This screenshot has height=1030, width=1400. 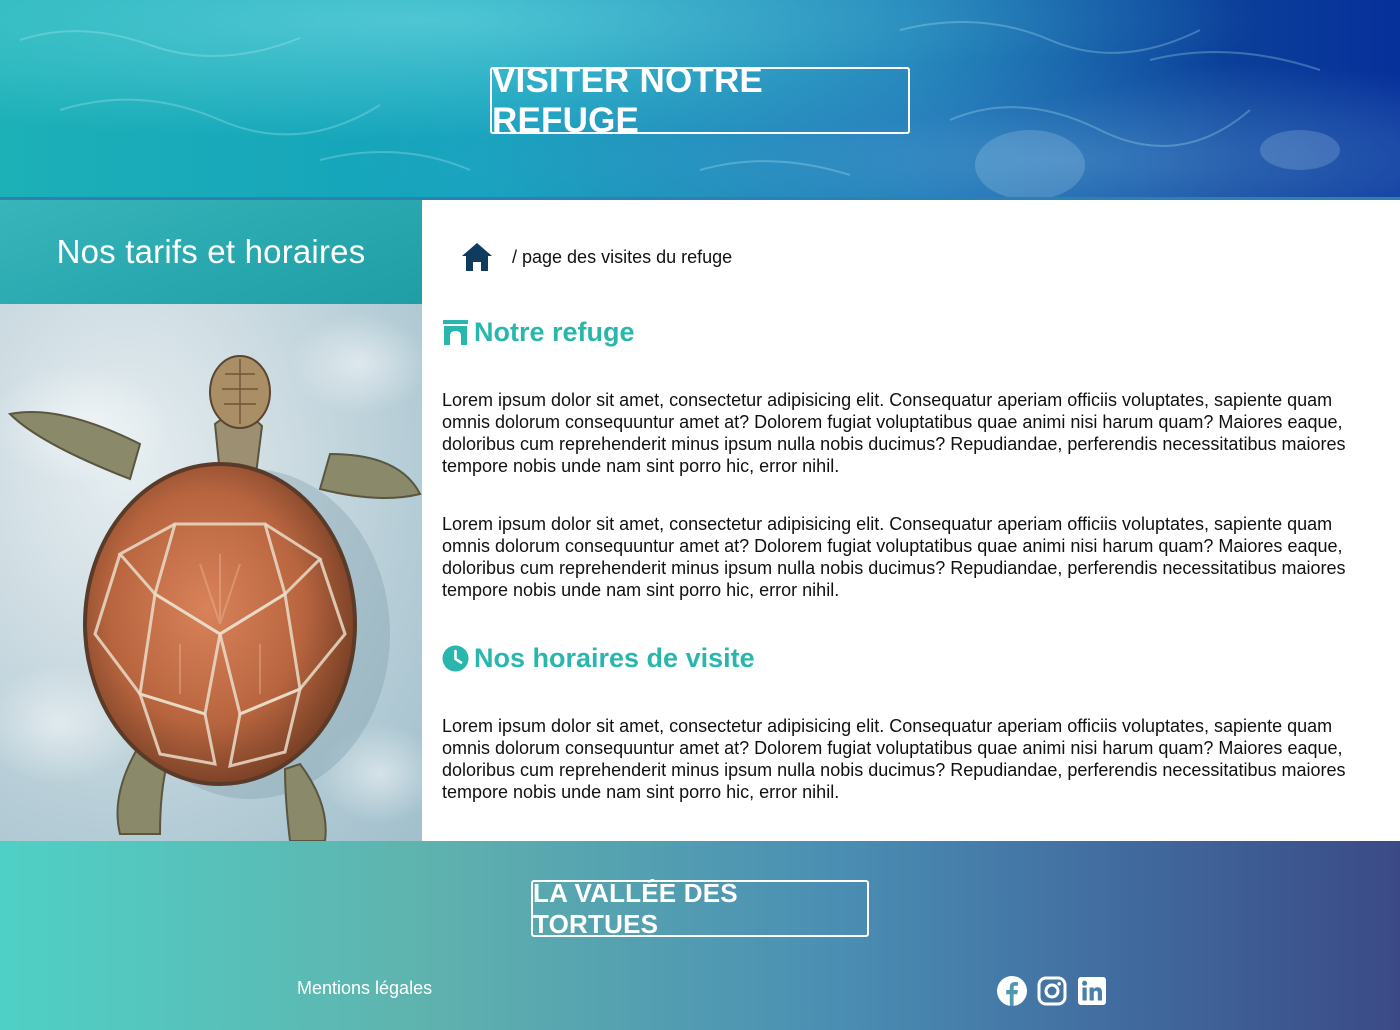 What do you see at coordinates (477, 257) in the screenshot?
I see `home-icon` at bounding box center [477, 257].